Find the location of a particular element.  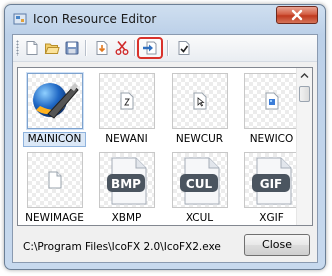

resource-label: NEWANI is located at coordinates (126, 139).